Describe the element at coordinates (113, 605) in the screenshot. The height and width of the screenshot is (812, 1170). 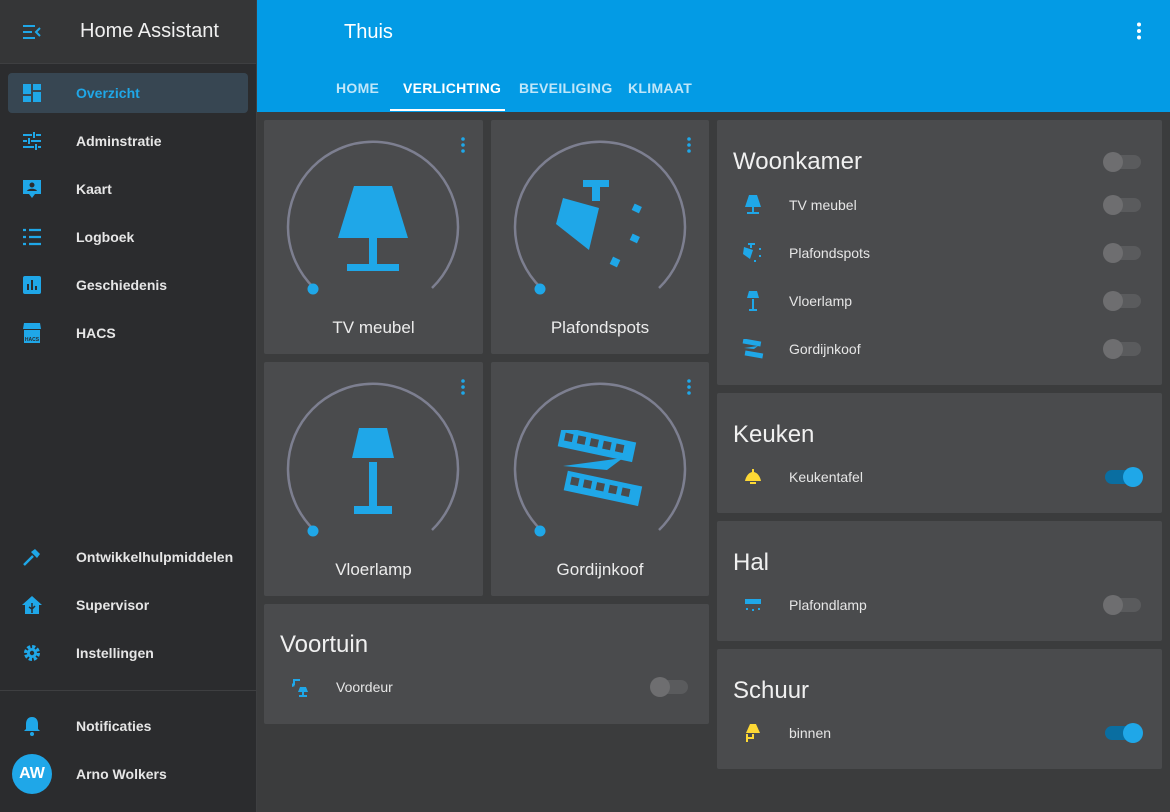
I see `sidebar-item-label: Supervisor` at that location.